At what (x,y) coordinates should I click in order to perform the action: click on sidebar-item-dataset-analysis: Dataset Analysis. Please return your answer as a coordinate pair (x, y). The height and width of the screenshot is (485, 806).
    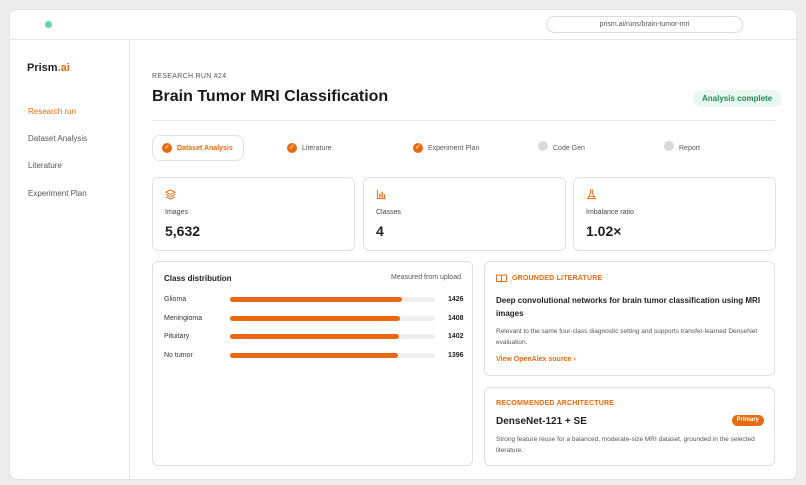
    Looking at the image, I should click on (57, 138).